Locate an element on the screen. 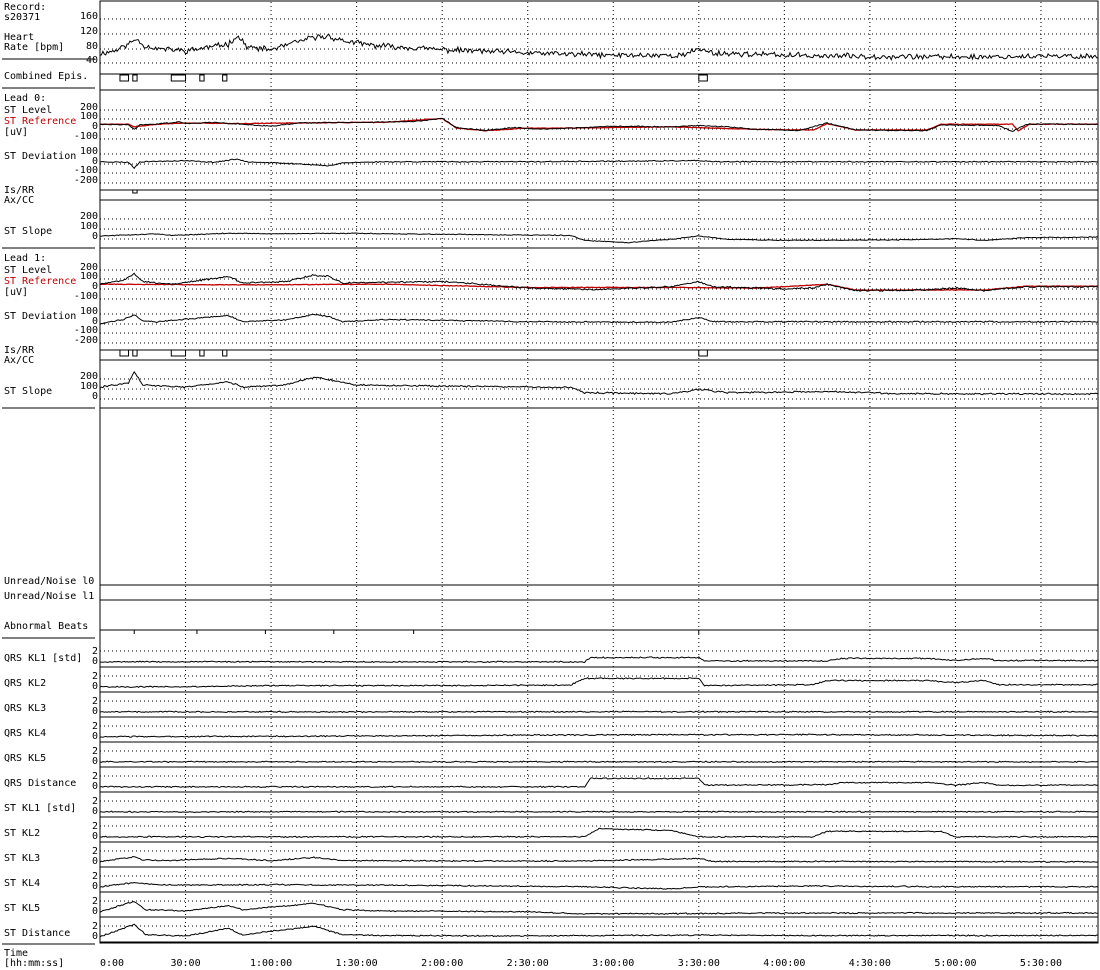 The width and height of the screenshot is (1100, 970). time-tick-label: 1:00:00 is located at coordinates (271, 963).